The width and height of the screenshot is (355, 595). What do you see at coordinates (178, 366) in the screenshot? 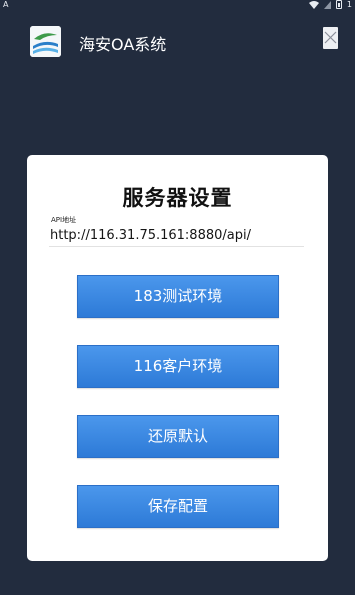
I see `client-env-116-button: 116客户环境` at bounding box center [178, 366].